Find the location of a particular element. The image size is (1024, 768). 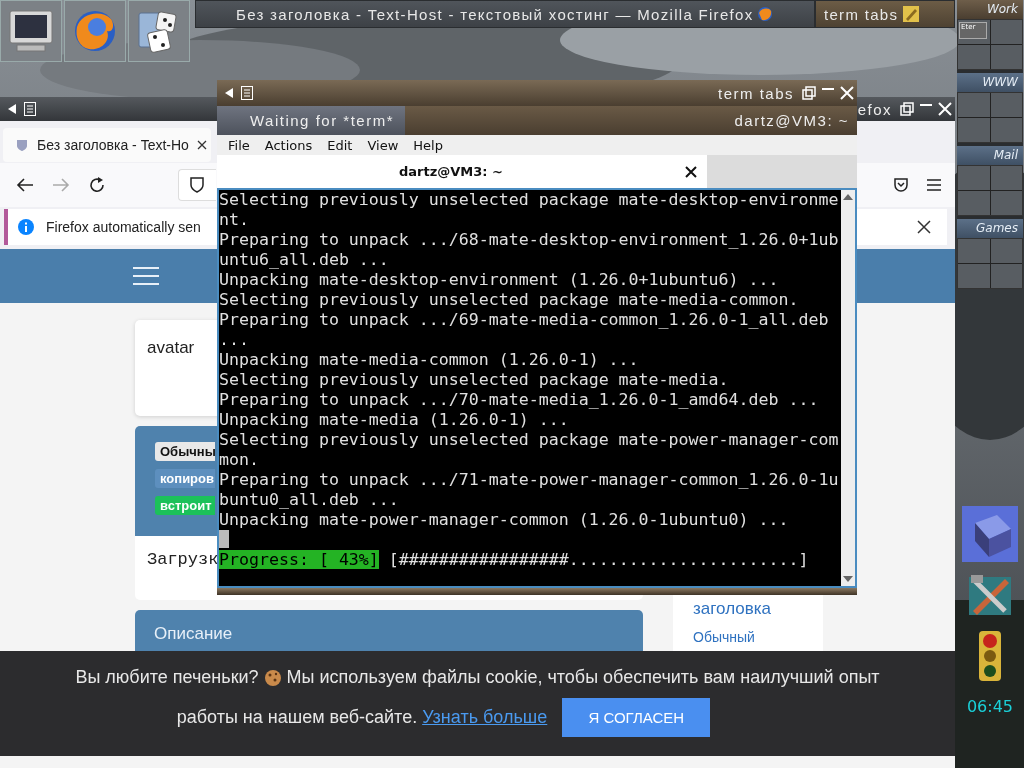

menu-item: View is located at coordinates (383, 145).